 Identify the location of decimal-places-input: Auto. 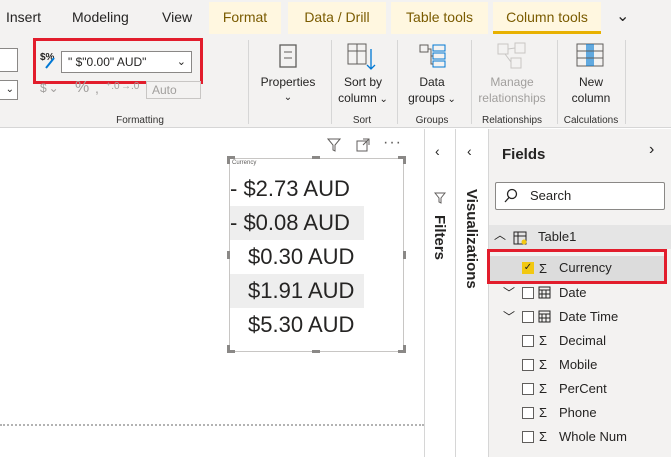
(173, 90).